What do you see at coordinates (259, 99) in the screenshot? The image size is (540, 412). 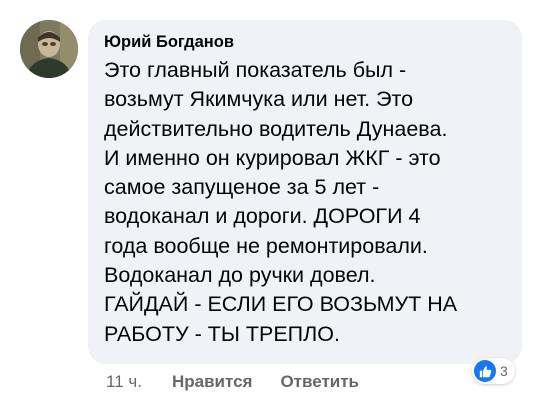 I see `comment-line: возьмут Якимчука или нет. Это` at bounding box center [259, 99].